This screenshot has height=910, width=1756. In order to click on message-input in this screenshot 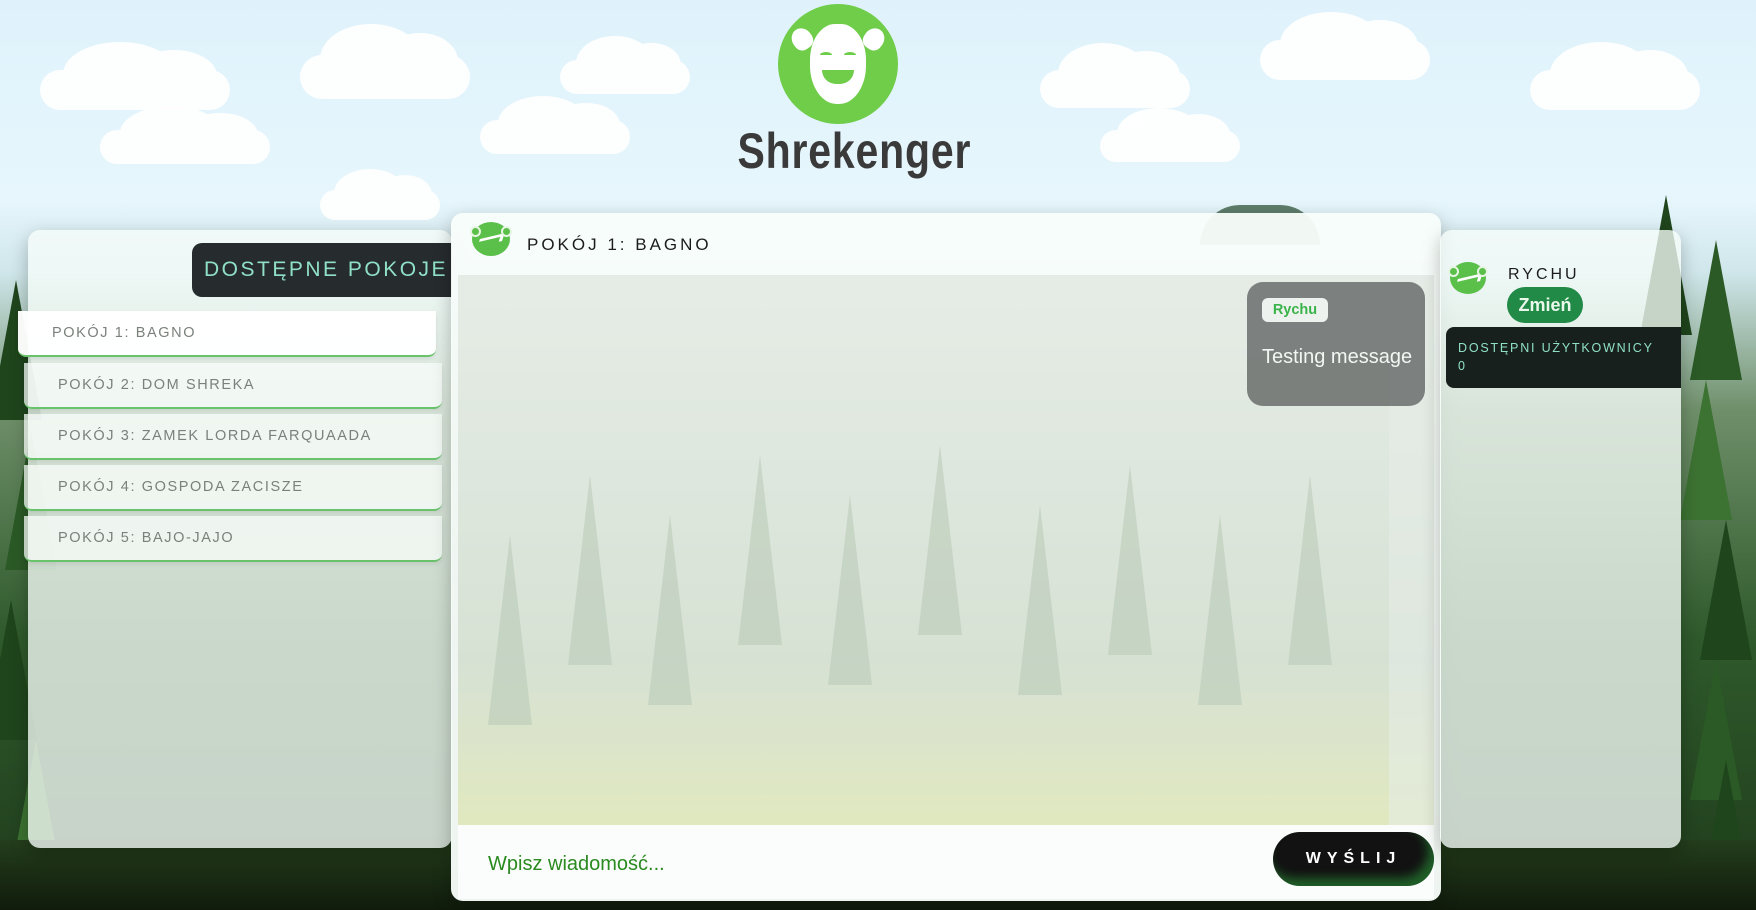, I will do `click(868, 864)`.